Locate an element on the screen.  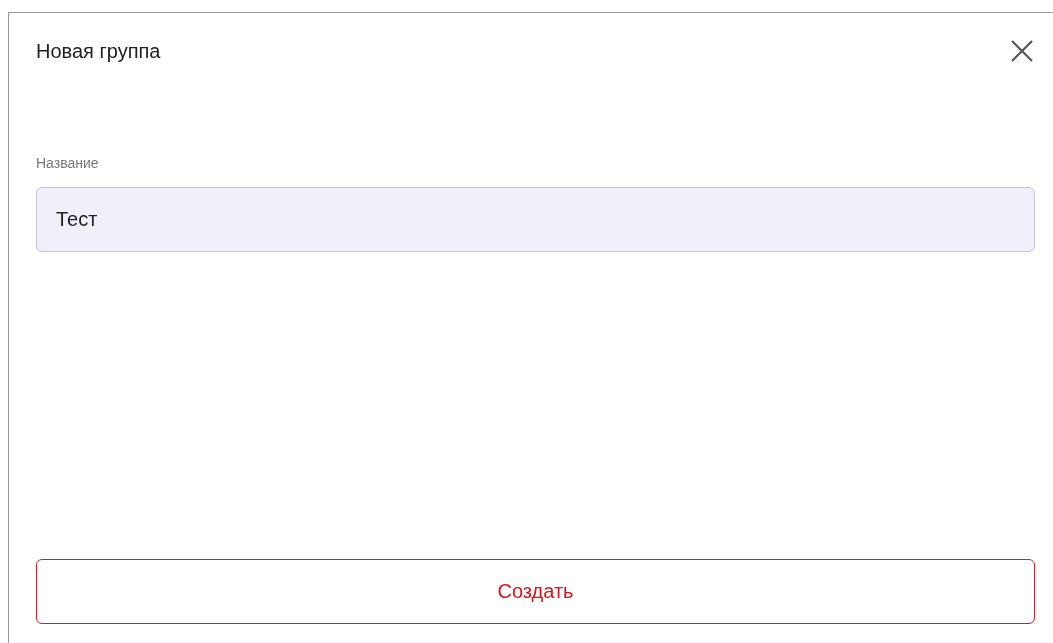
field-label: Название is located at coordinates (68, 163).